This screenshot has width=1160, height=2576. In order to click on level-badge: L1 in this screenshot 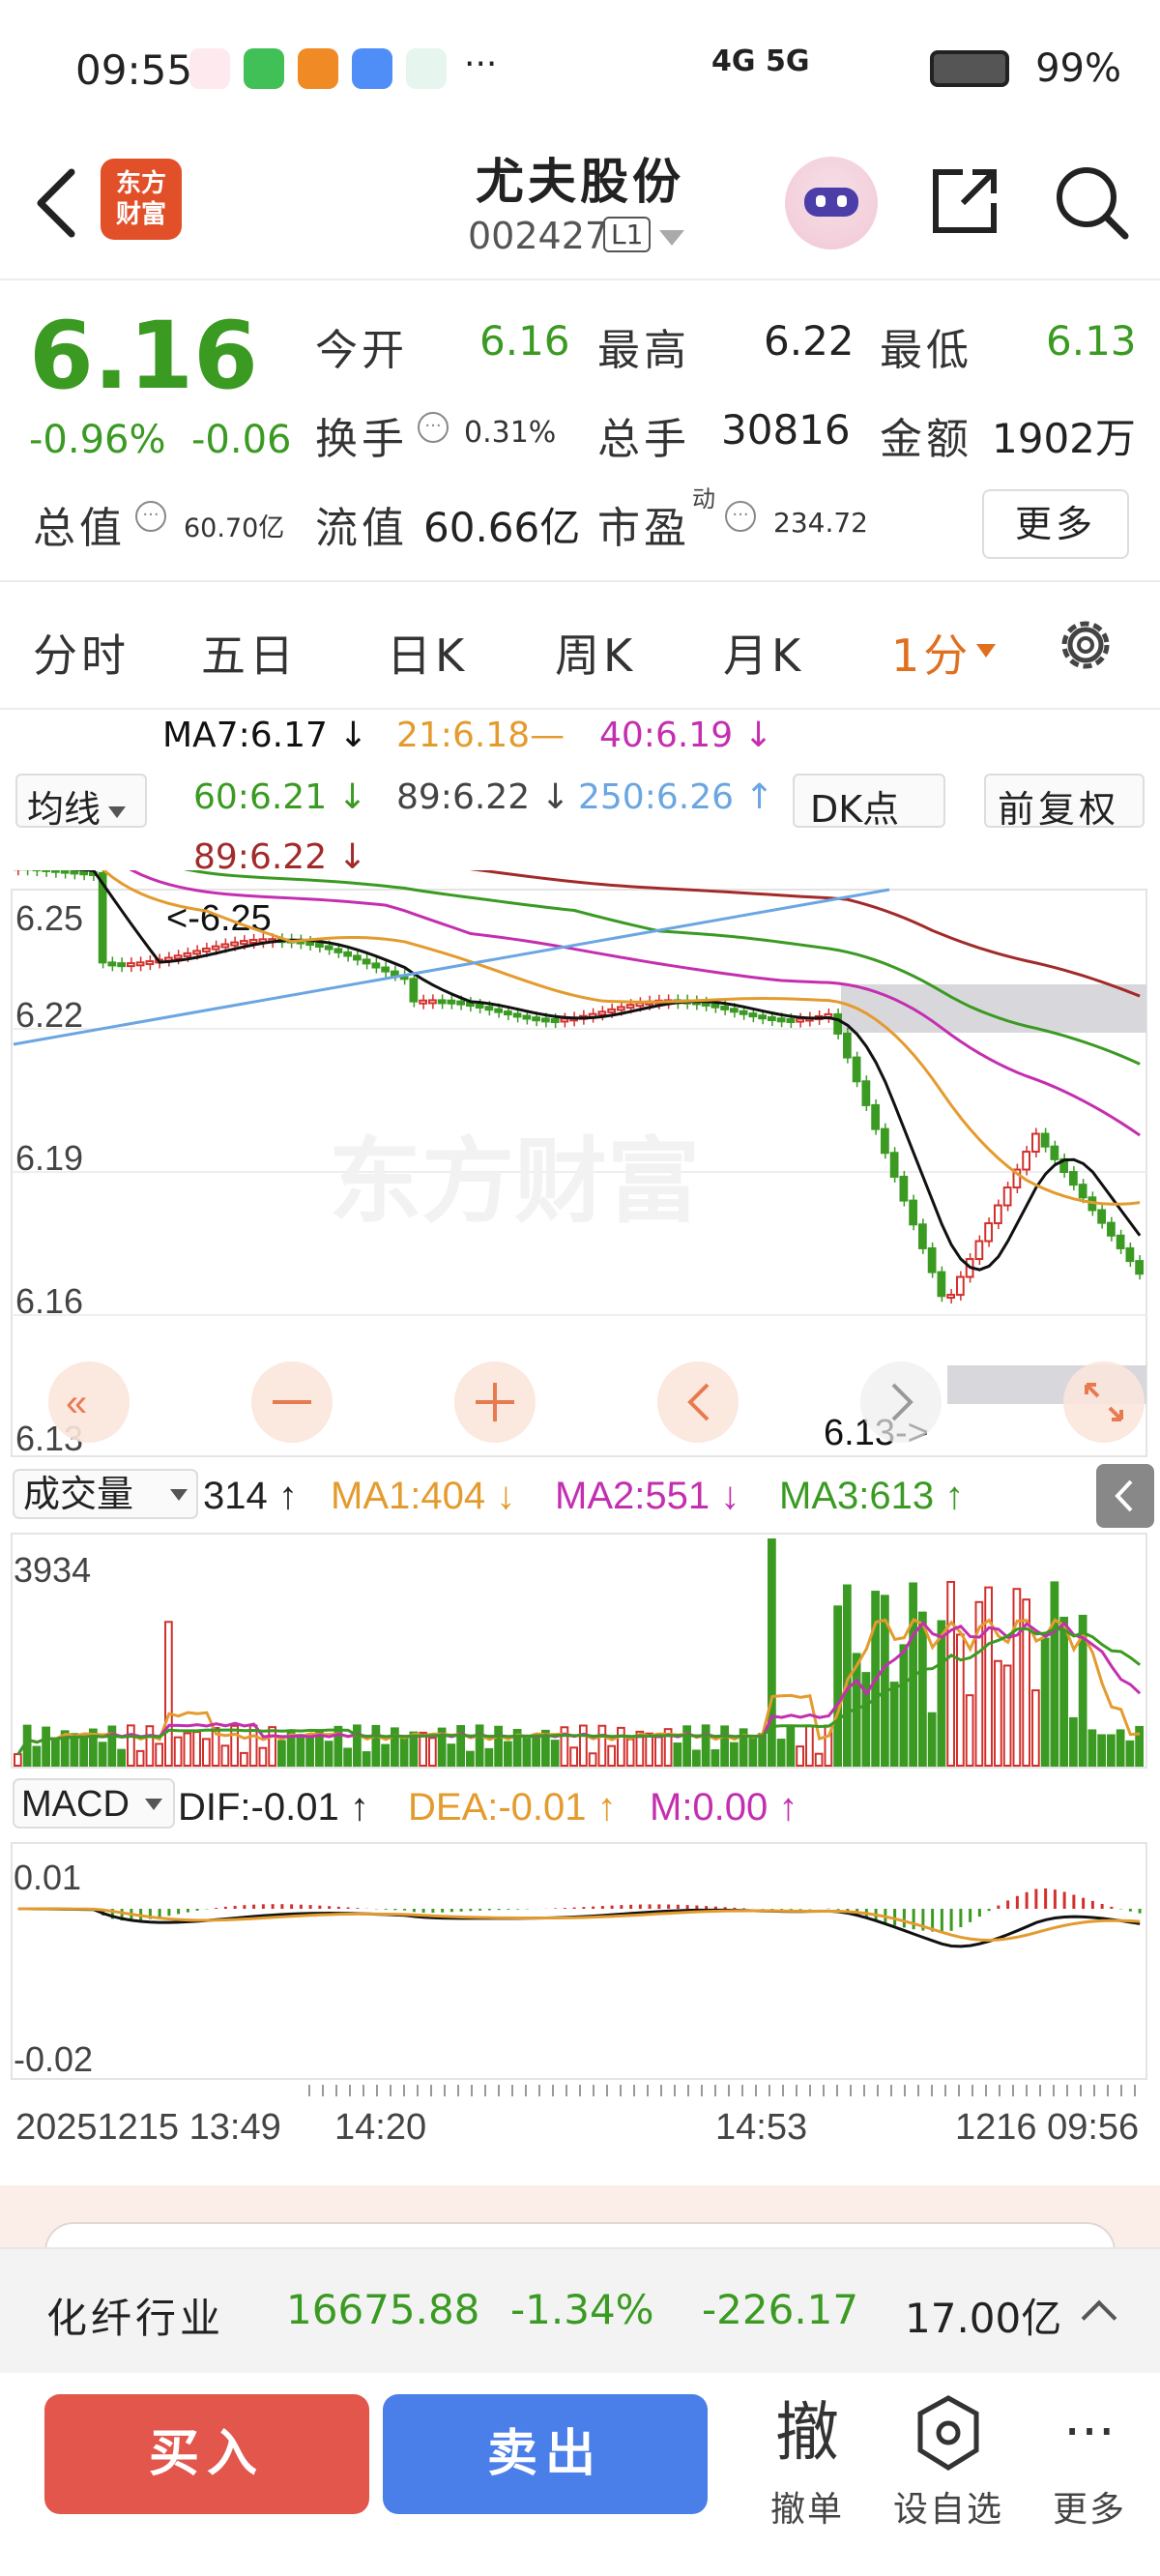, I will do `click(627, 234)`.